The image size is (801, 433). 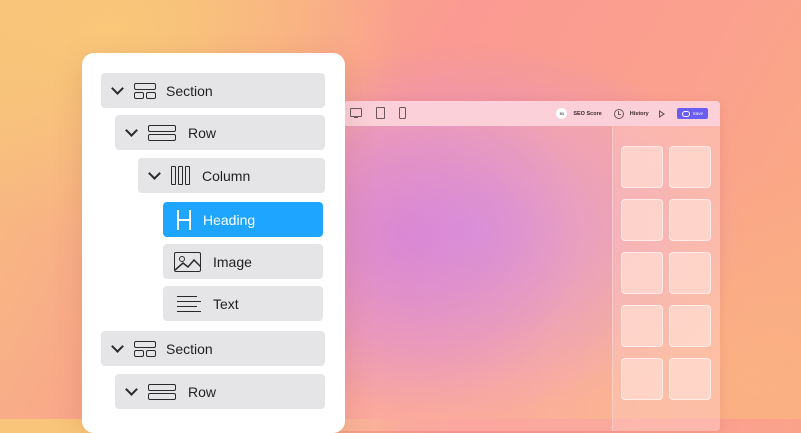 I want to click on history-icon, so click(x=618, y=113).